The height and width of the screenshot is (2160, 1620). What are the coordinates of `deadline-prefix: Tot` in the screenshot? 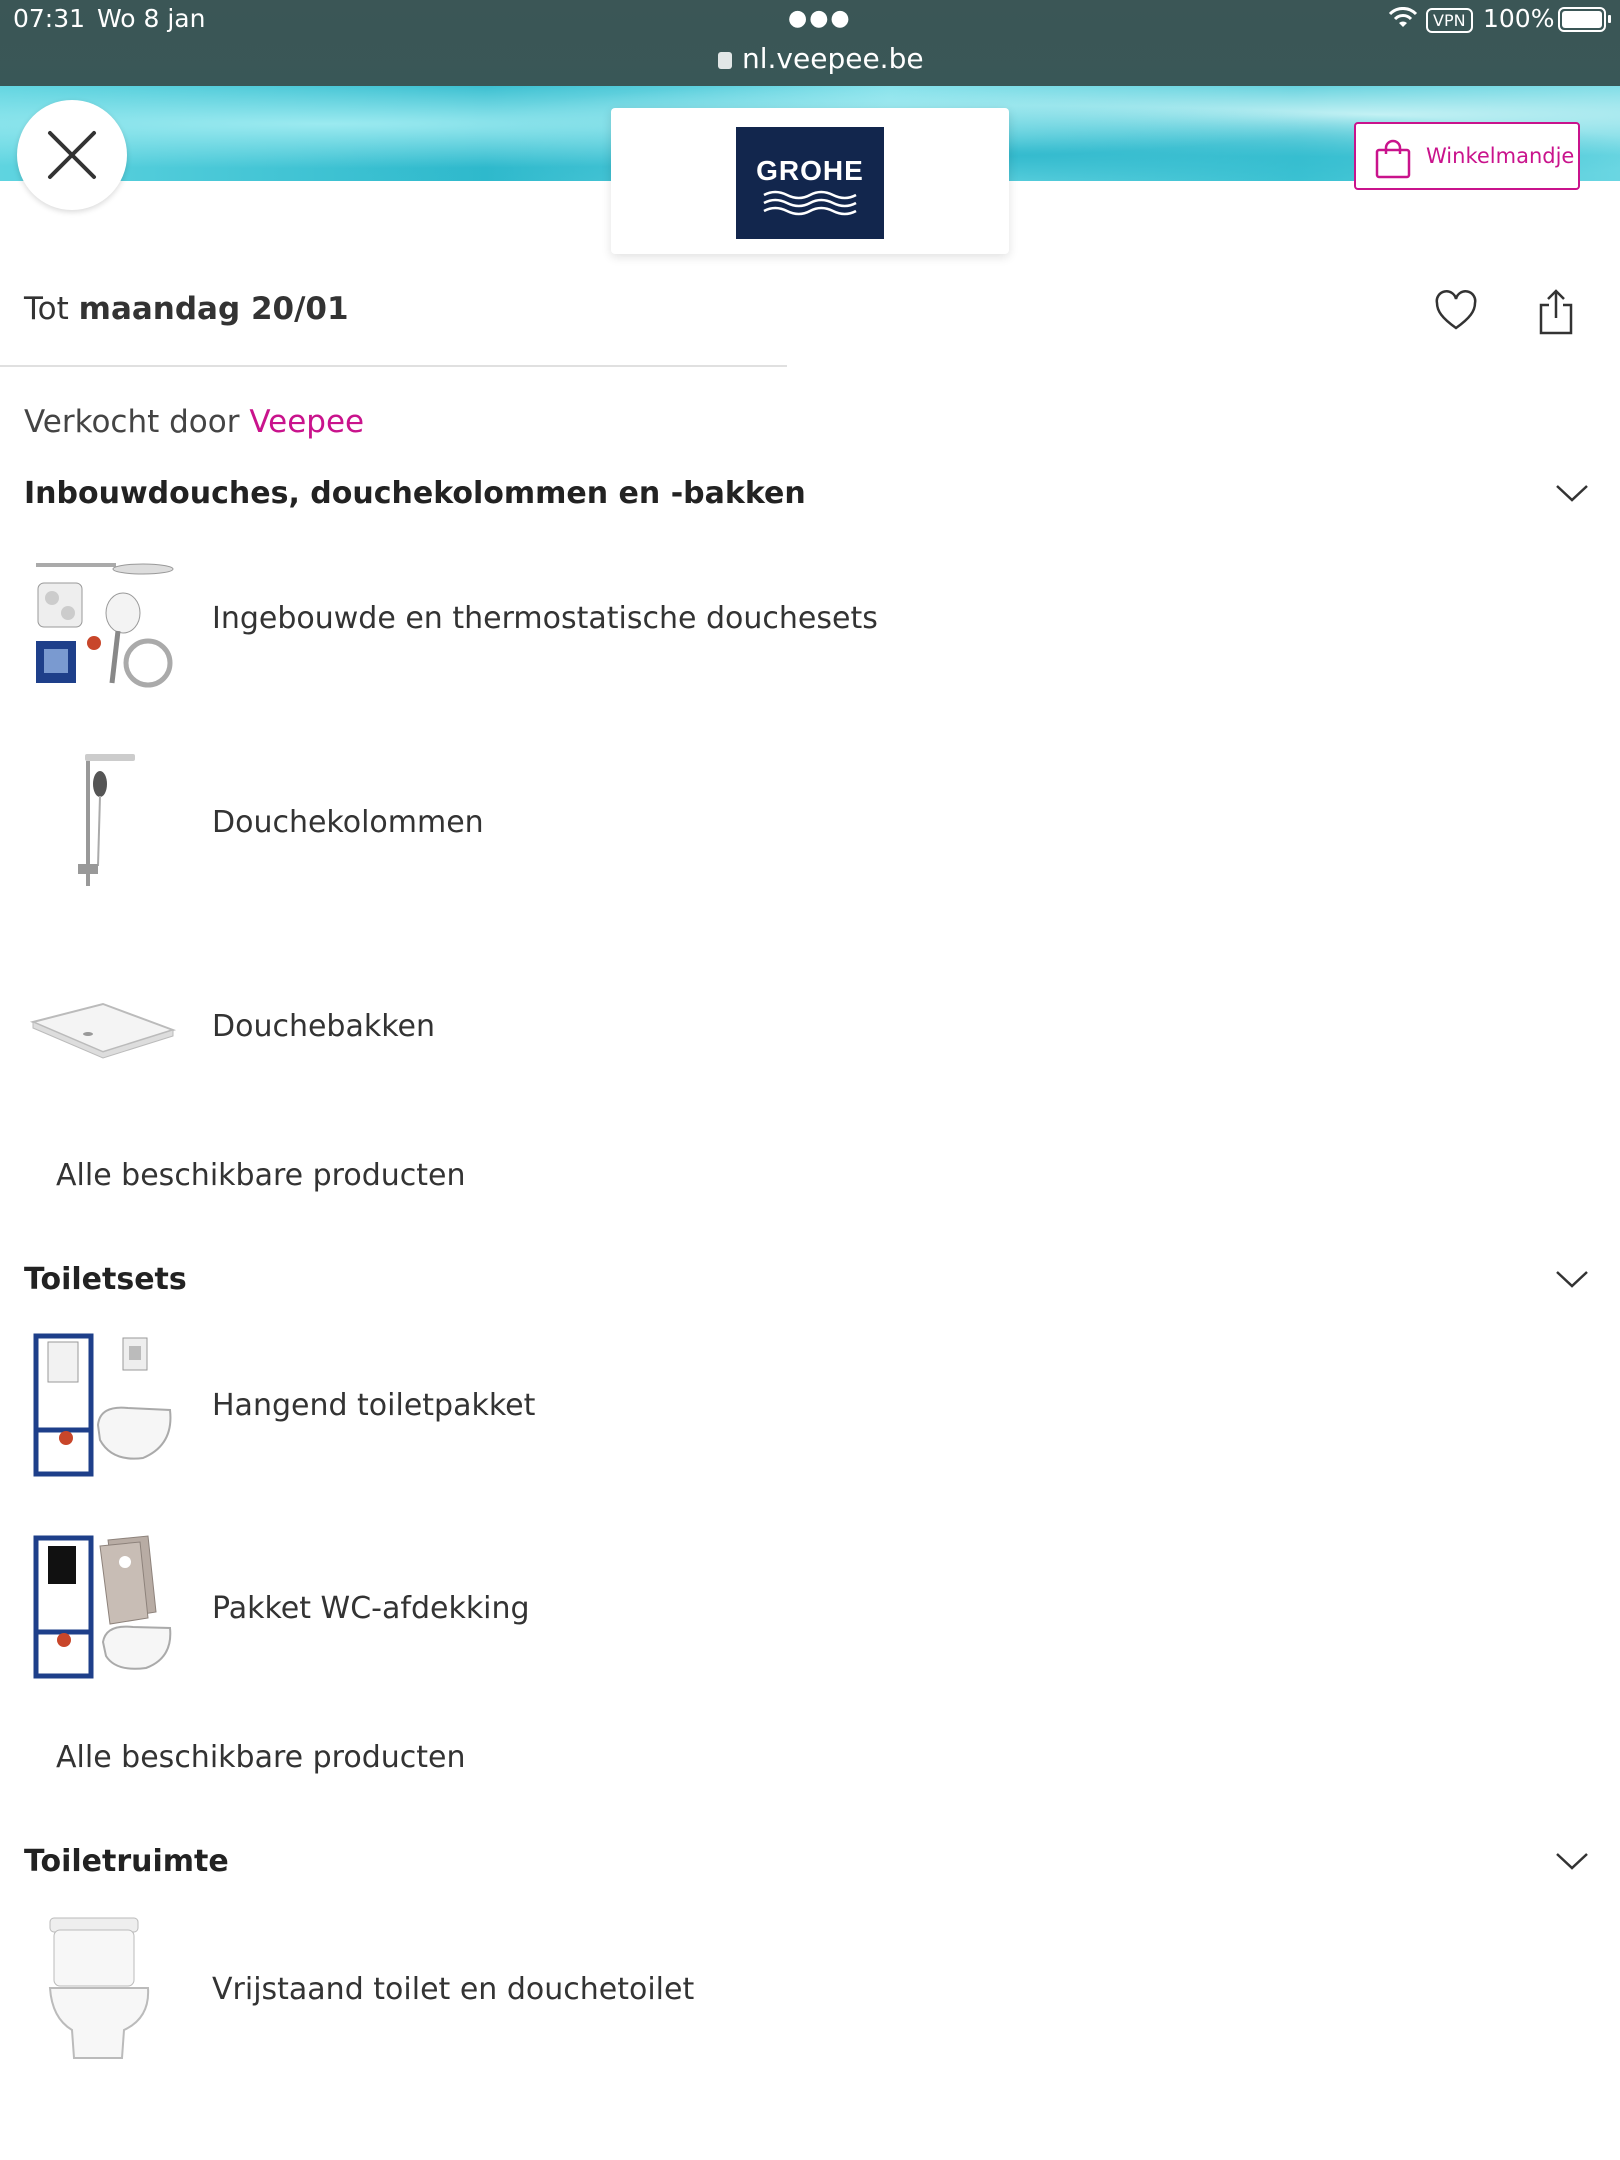 It's located at (46, 309).